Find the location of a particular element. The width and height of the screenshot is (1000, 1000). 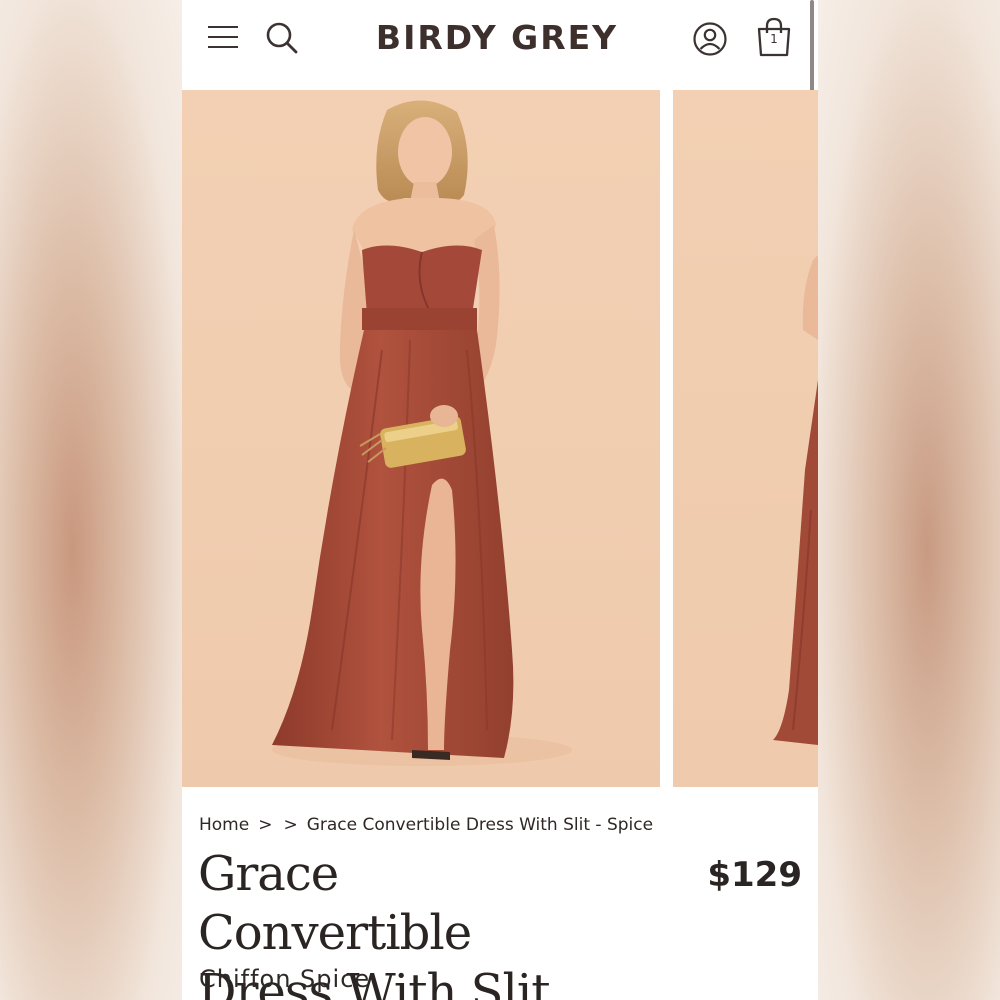

product-title-line-1: Grace Convertible is located at coordinates (335, 903).